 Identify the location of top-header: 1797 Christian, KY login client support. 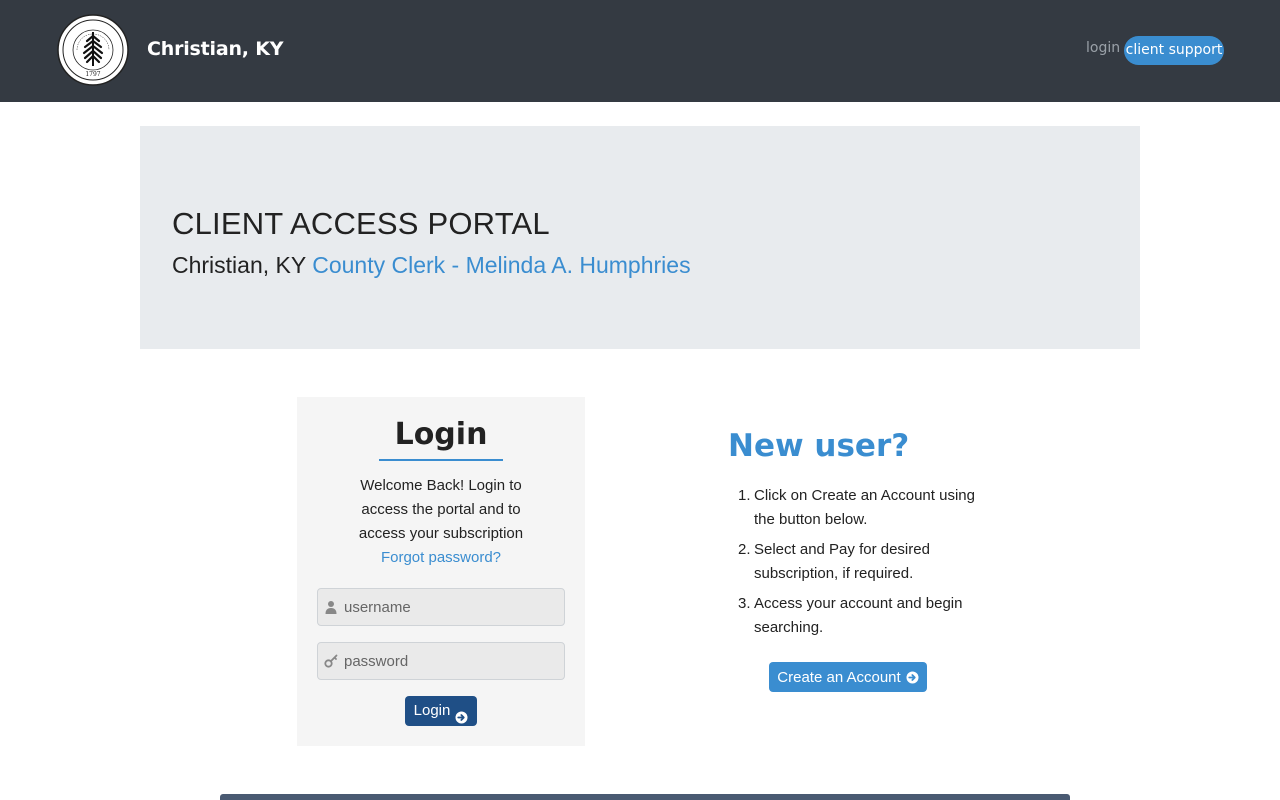
(640, 51).